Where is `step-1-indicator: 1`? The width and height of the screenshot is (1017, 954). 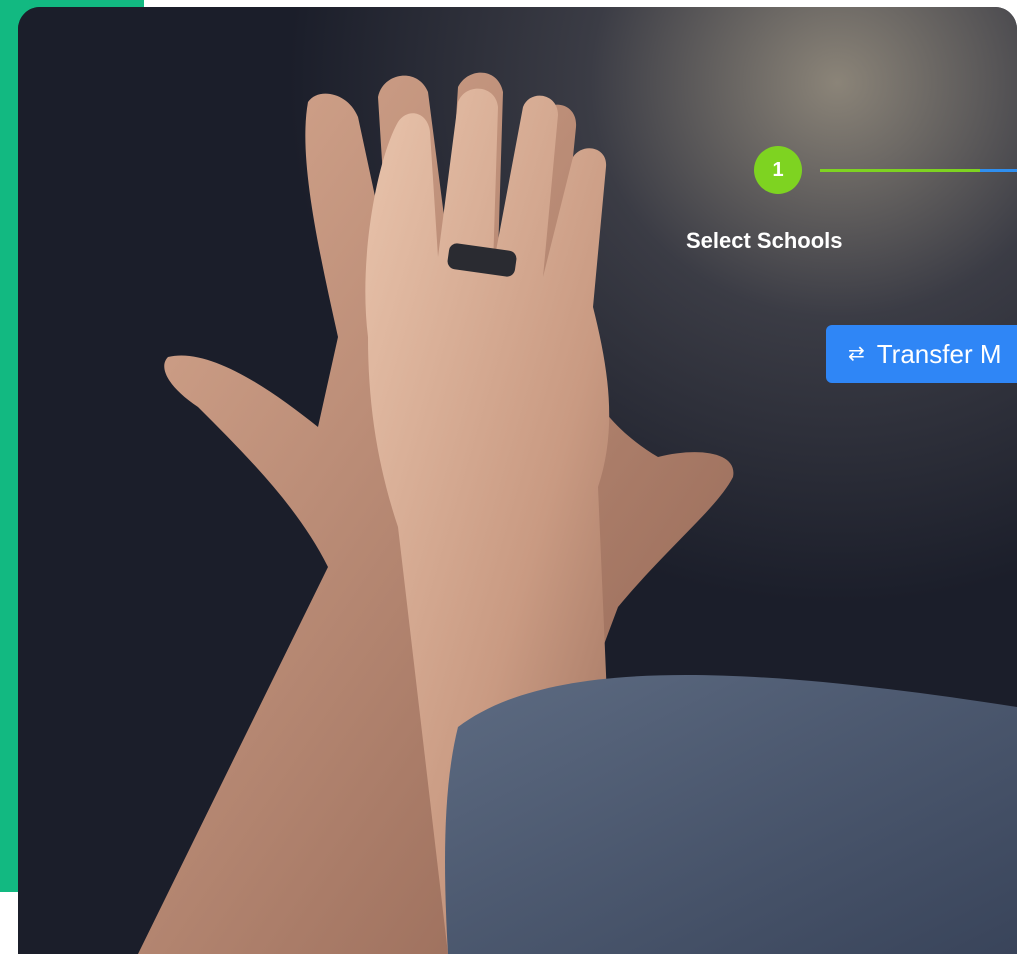
step-1-indicator: 1 is located at coordinates (778, 170).